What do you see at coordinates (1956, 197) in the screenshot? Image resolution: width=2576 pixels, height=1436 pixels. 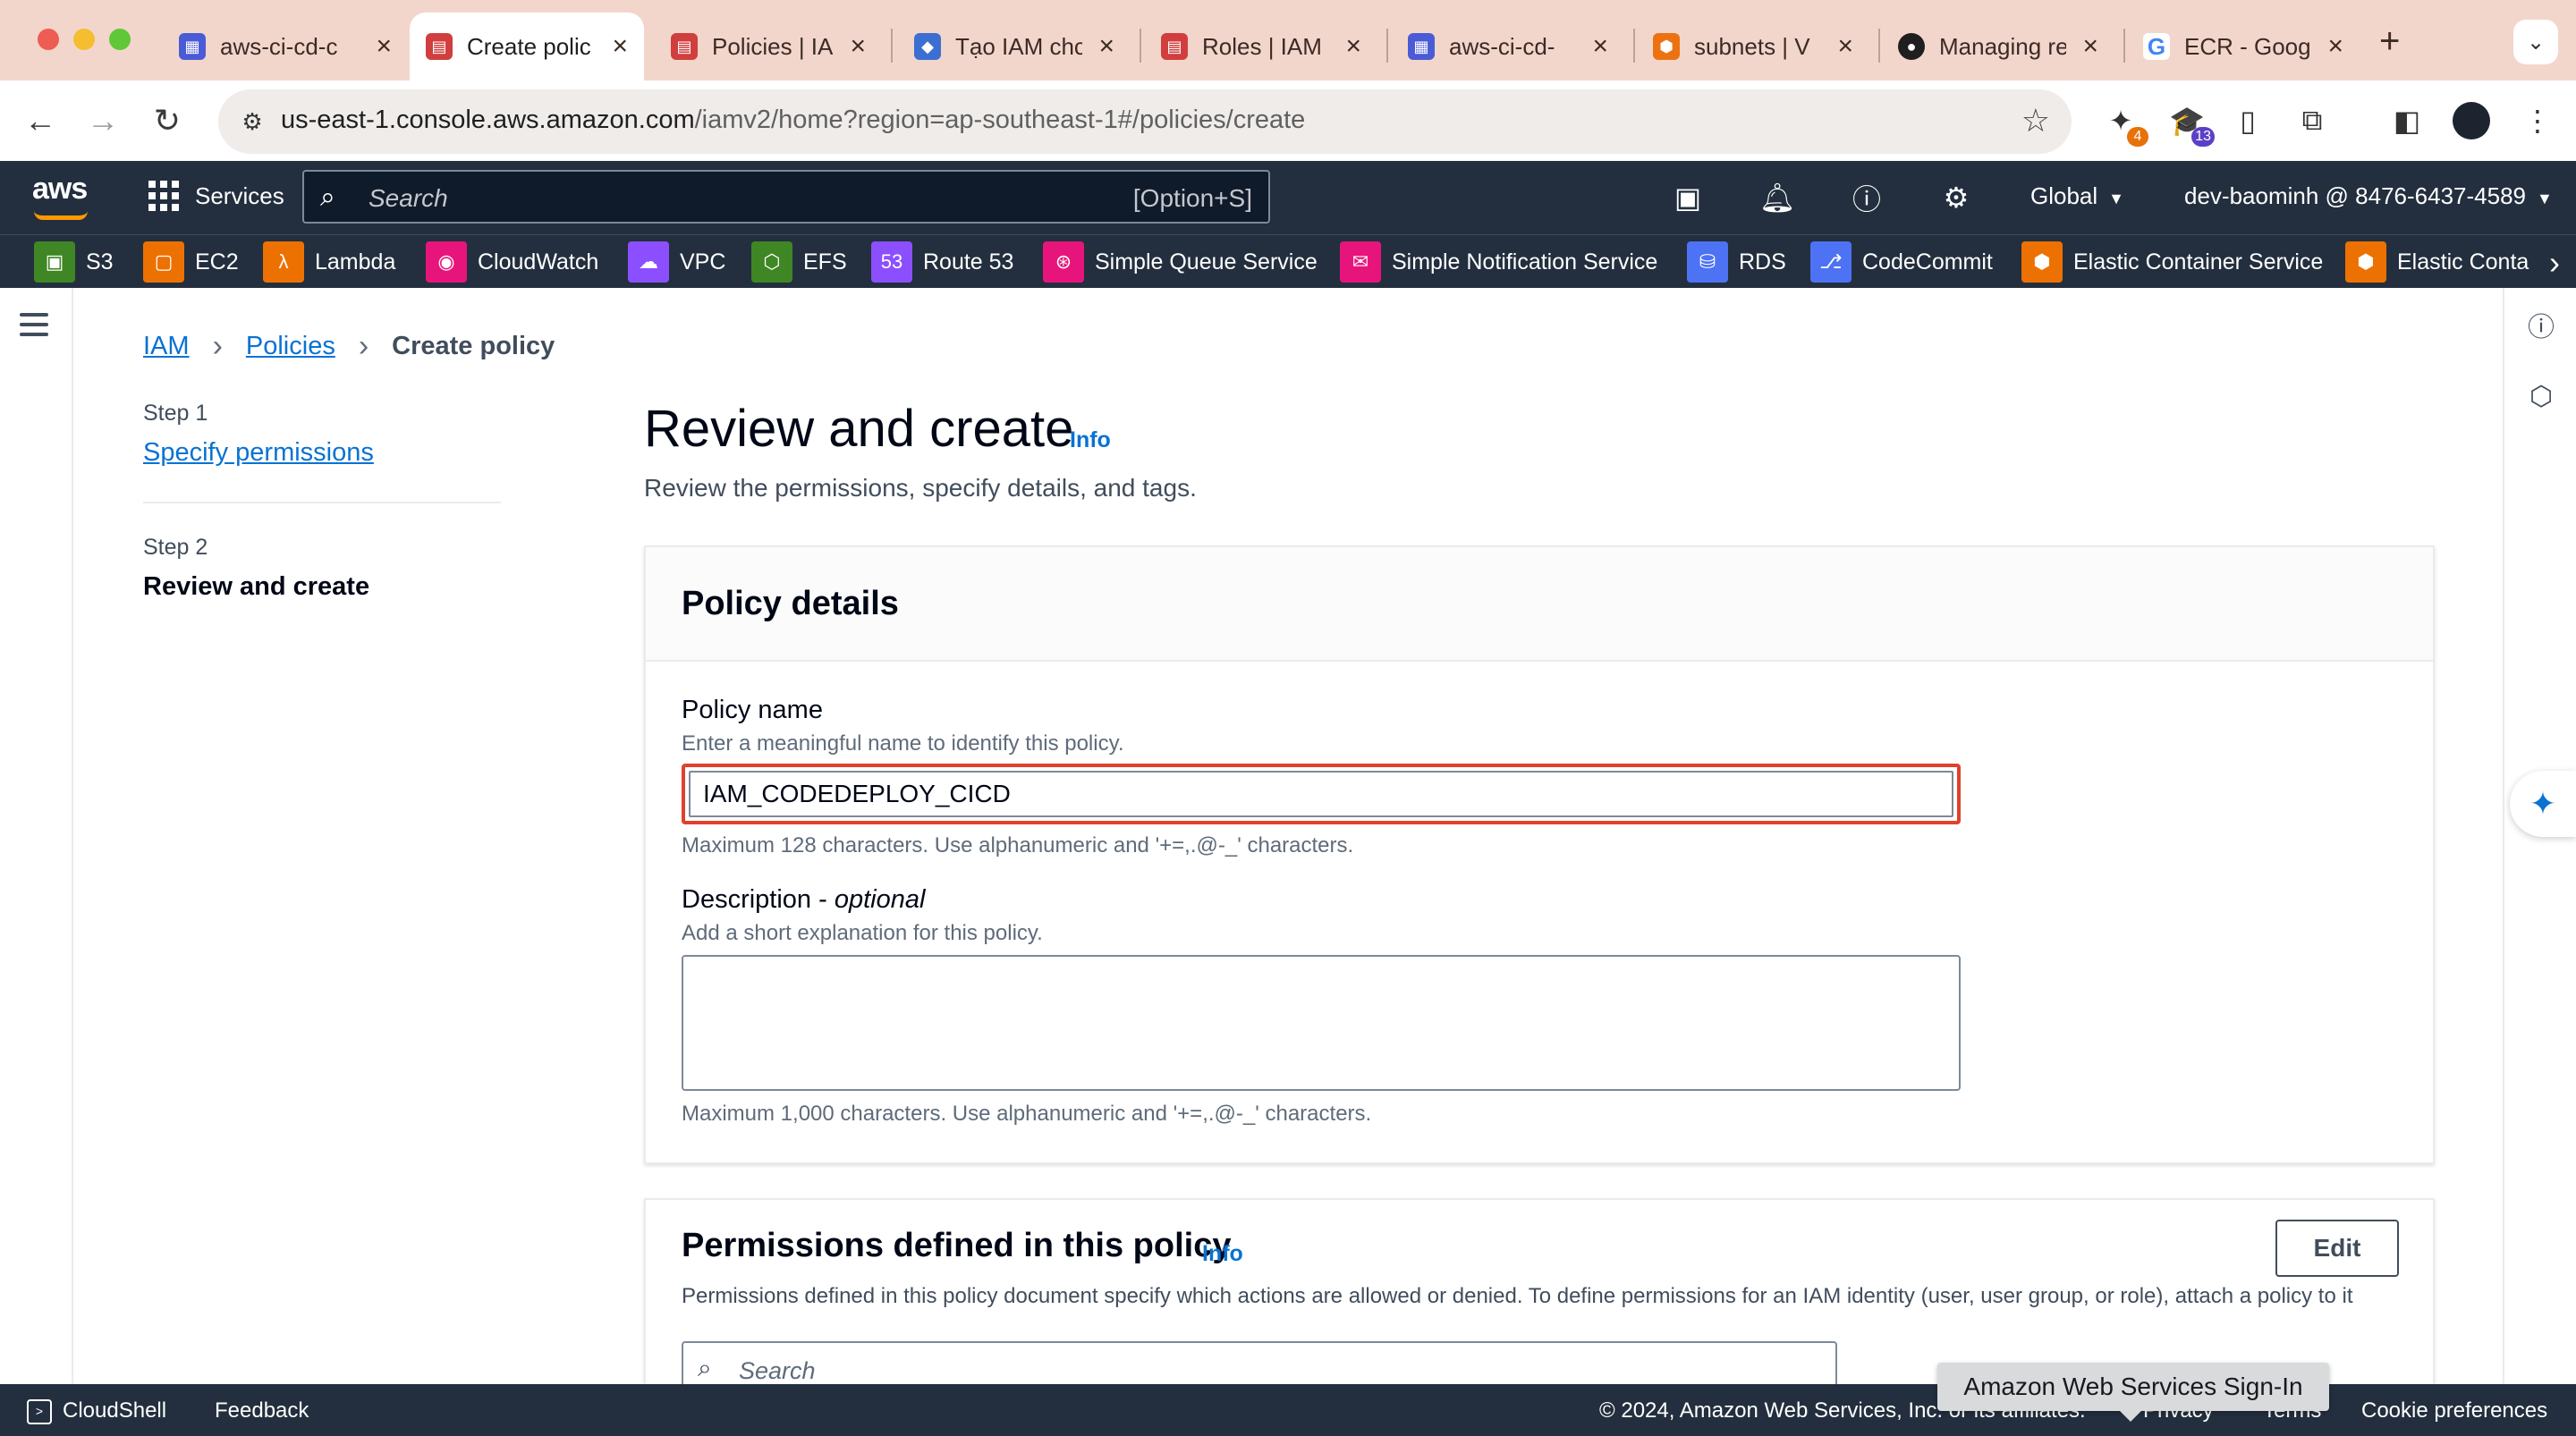 I see `gear-icon: ⚙` at bounding box center [1956, 197].